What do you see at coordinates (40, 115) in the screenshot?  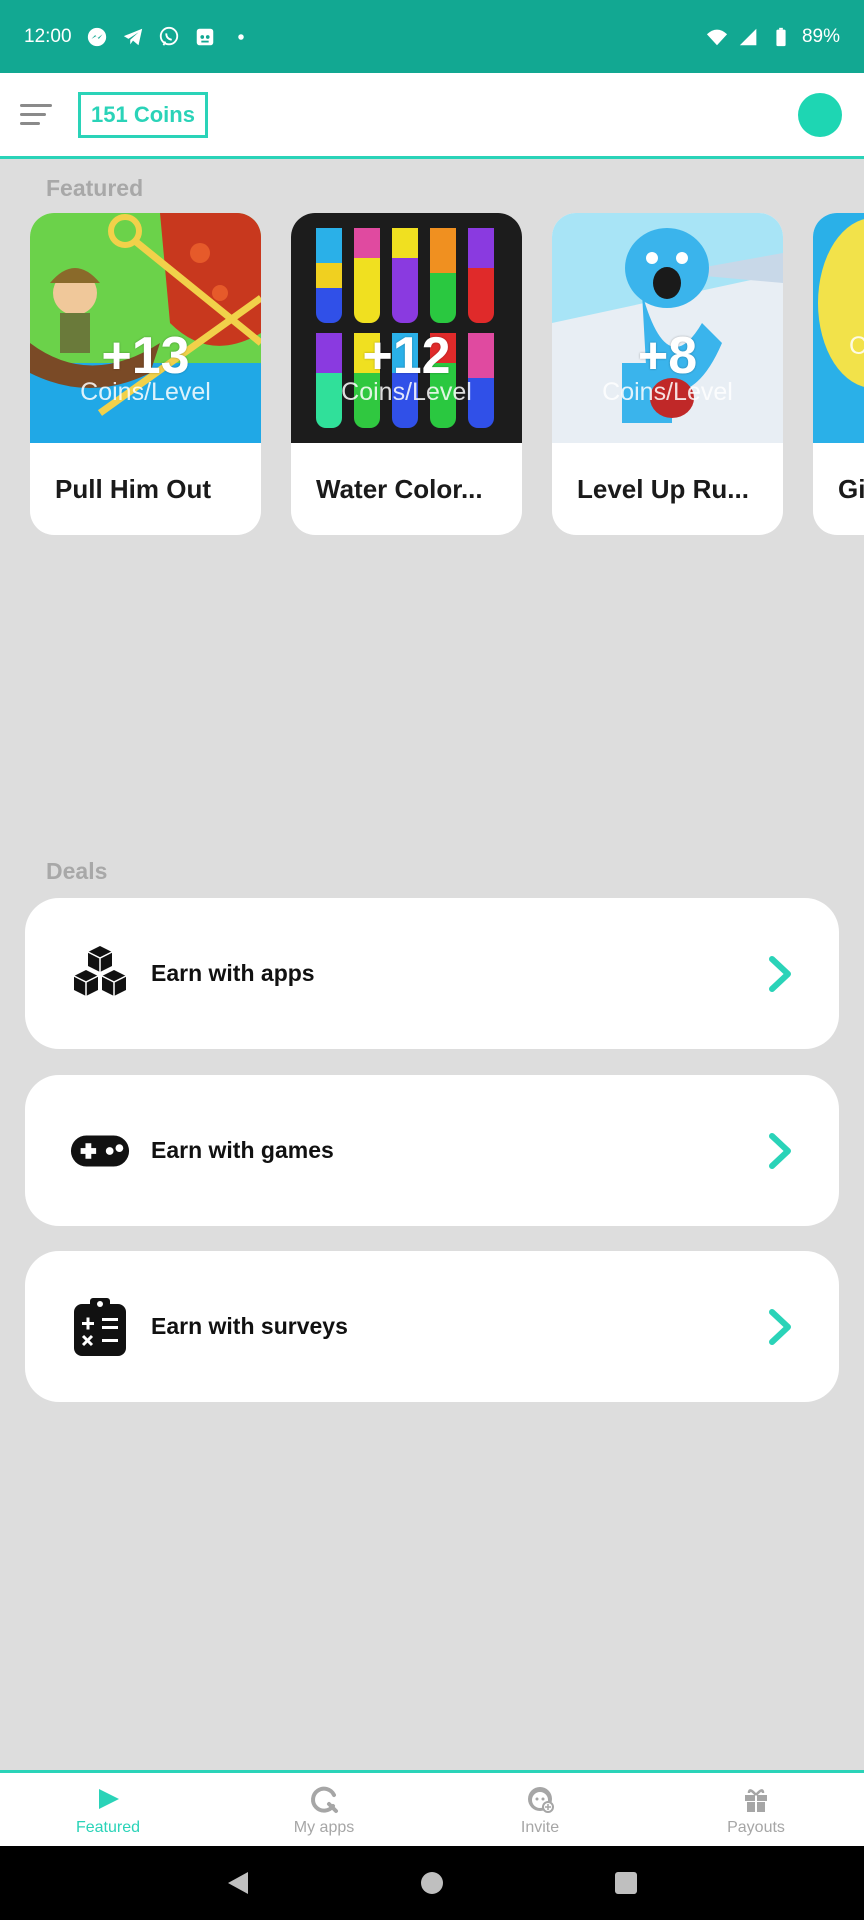 I see `menu-icon` at bounding box center [40, 115].